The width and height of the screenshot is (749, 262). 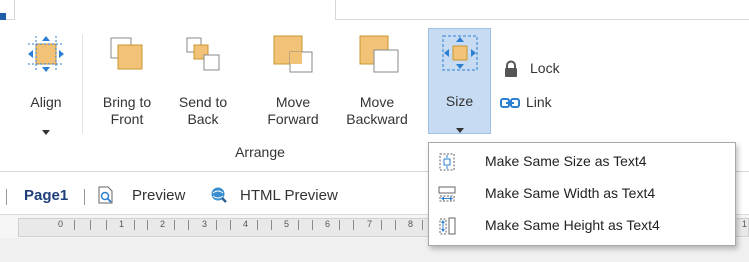 I want to click on bring-to-front-button: Bring to Front, so click(x=127, y=84).